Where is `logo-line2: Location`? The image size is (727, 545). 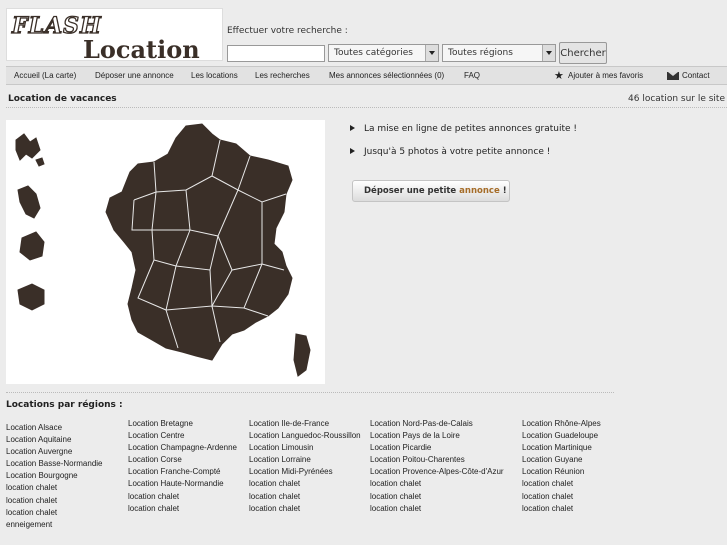
logo-line2: Location is located at coordinates (141, 49).